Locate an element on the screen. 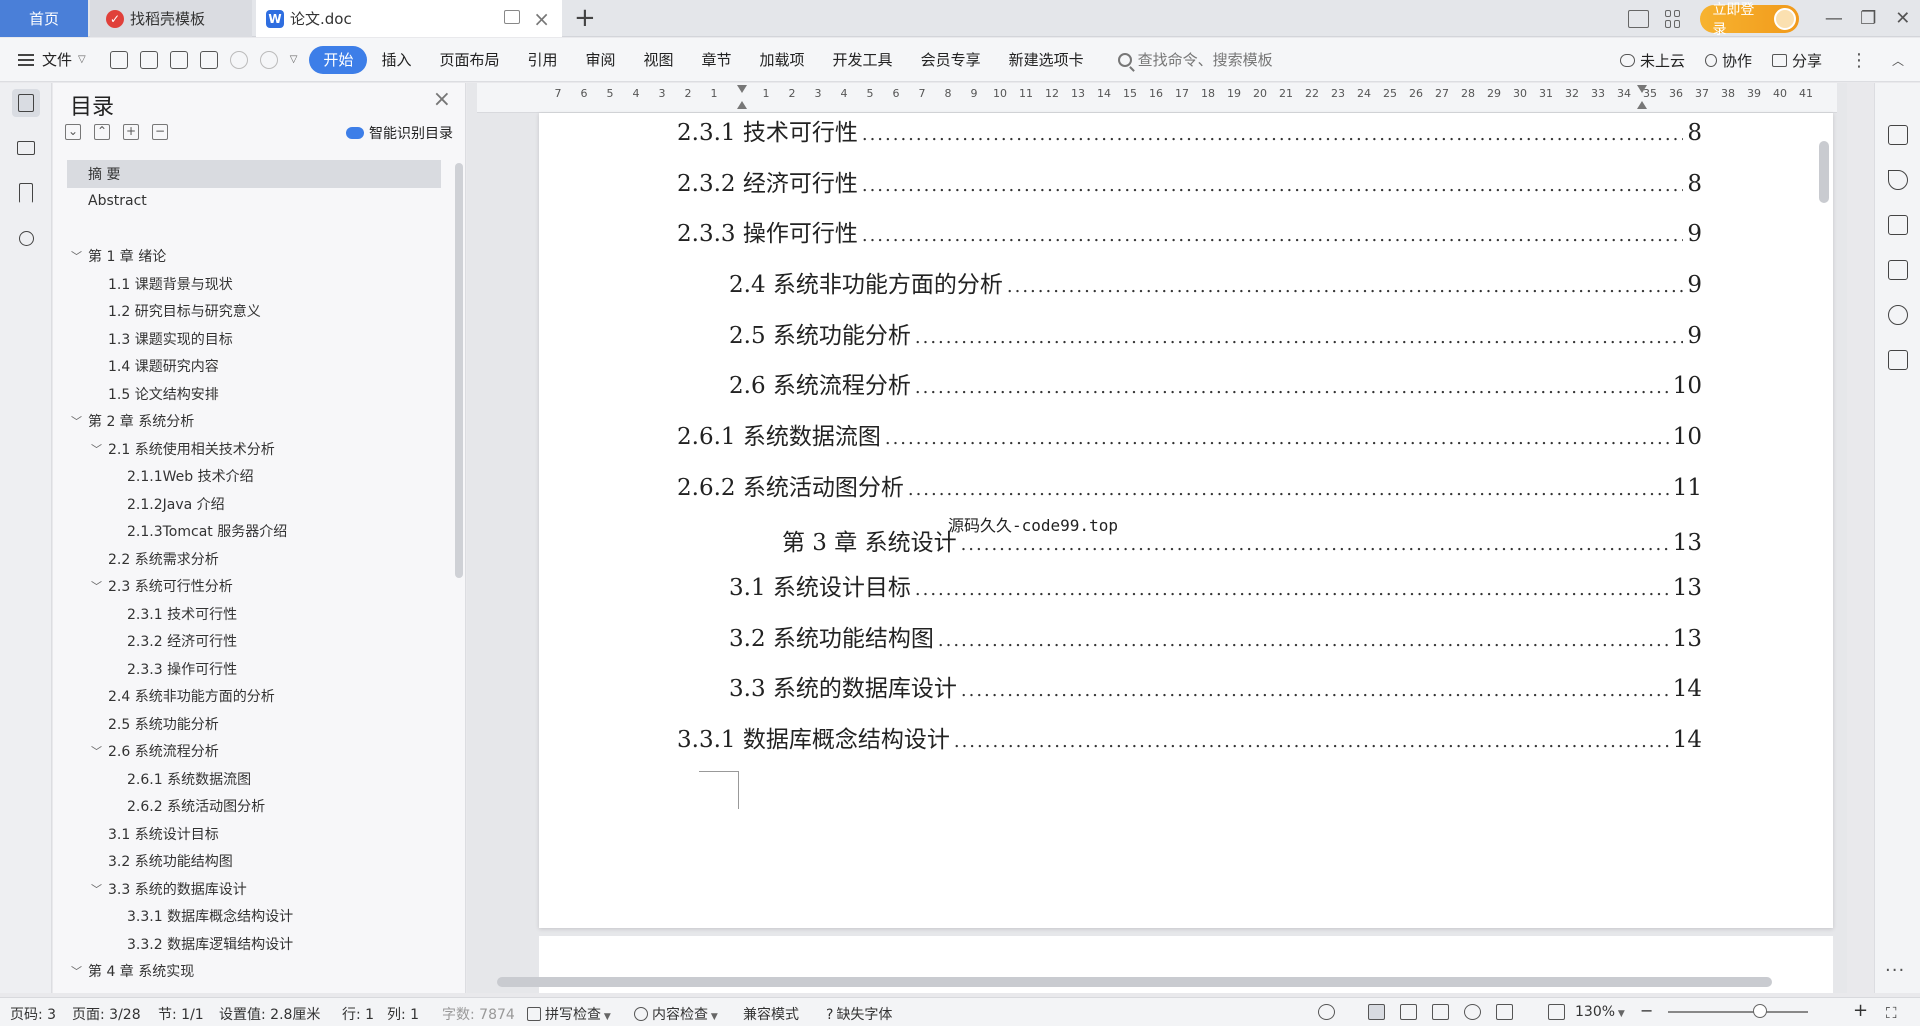 The height and width of the screenshot is (1026, 1920). layout-icon is located at coordinates (1638, 18).